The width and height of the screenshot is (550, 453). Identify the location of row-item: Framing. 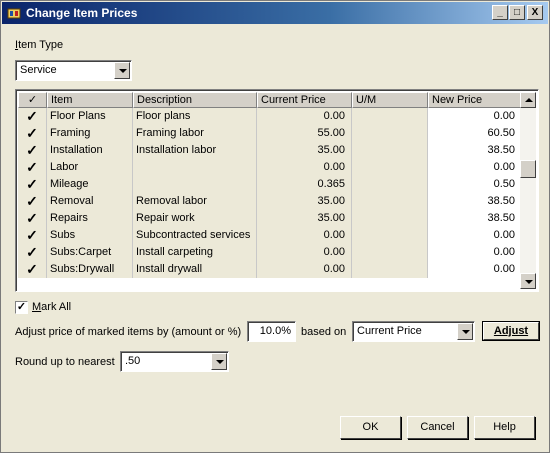
(90, 133).